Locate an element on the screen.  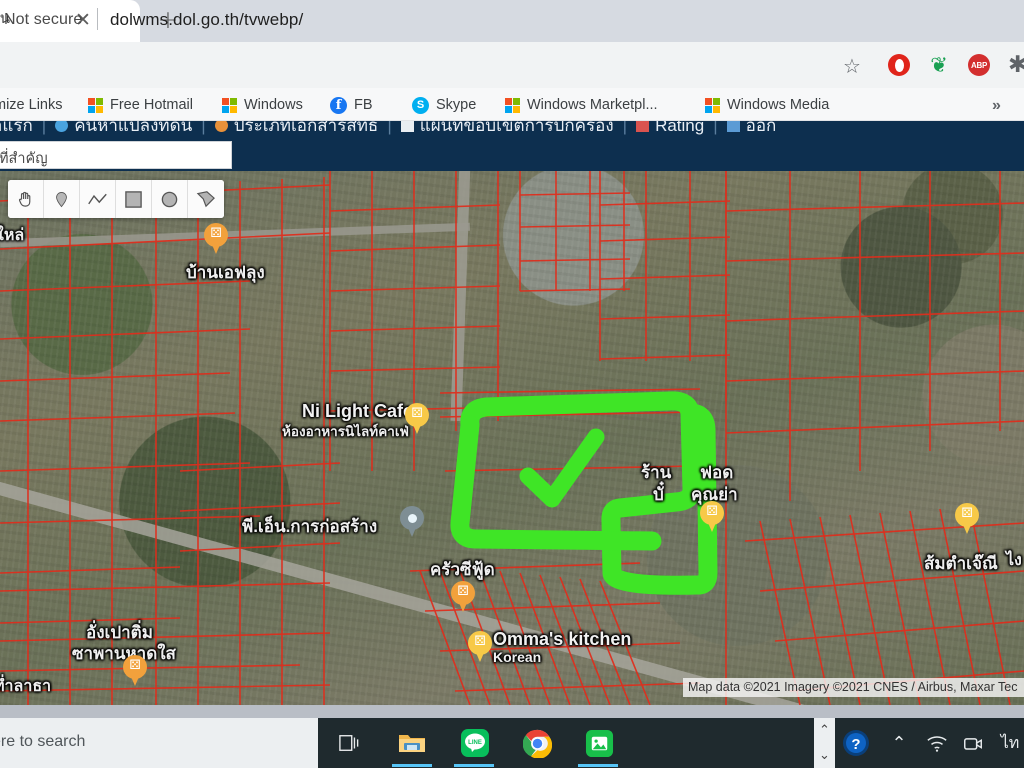
site-nav-item-rating: Rating is located at coordinates (670, 128).